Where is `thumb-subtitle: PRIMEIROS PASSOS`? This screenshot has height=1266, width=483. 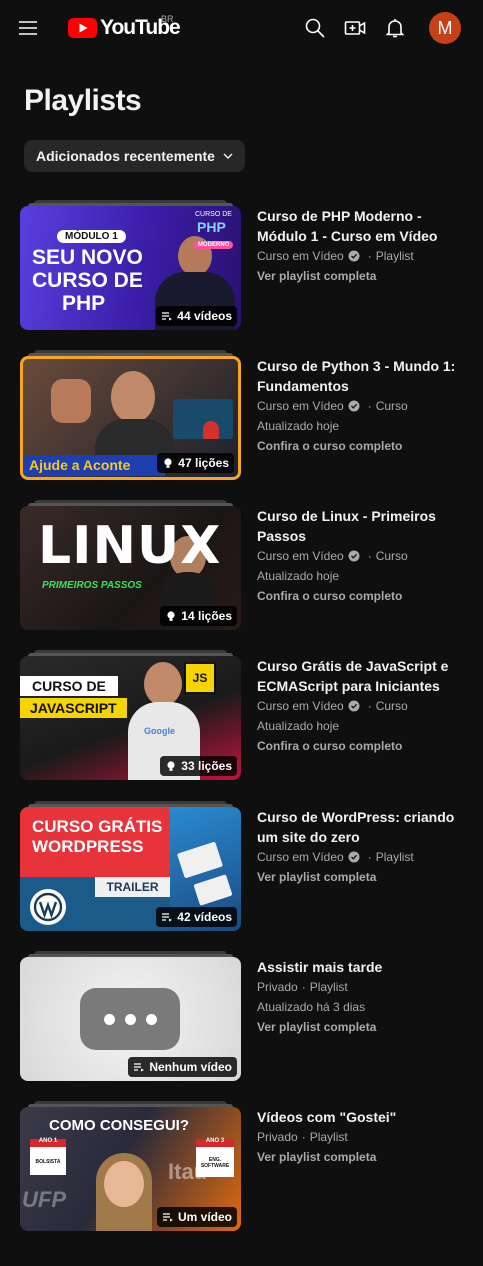
thumb-subtitle: PRIMEIROS PASSOS is located at coordinates (92, 585).